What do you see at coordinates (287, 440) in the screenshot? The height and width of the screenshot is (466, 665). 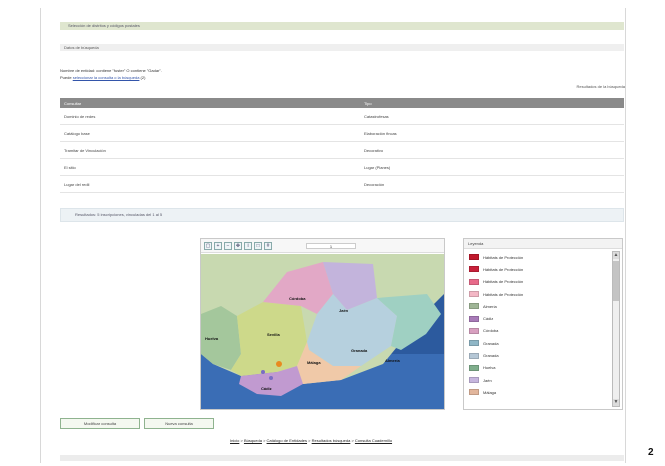 I see `breadcrumb-link: Catálogo de Entidades` at bounding box center [287, 440].